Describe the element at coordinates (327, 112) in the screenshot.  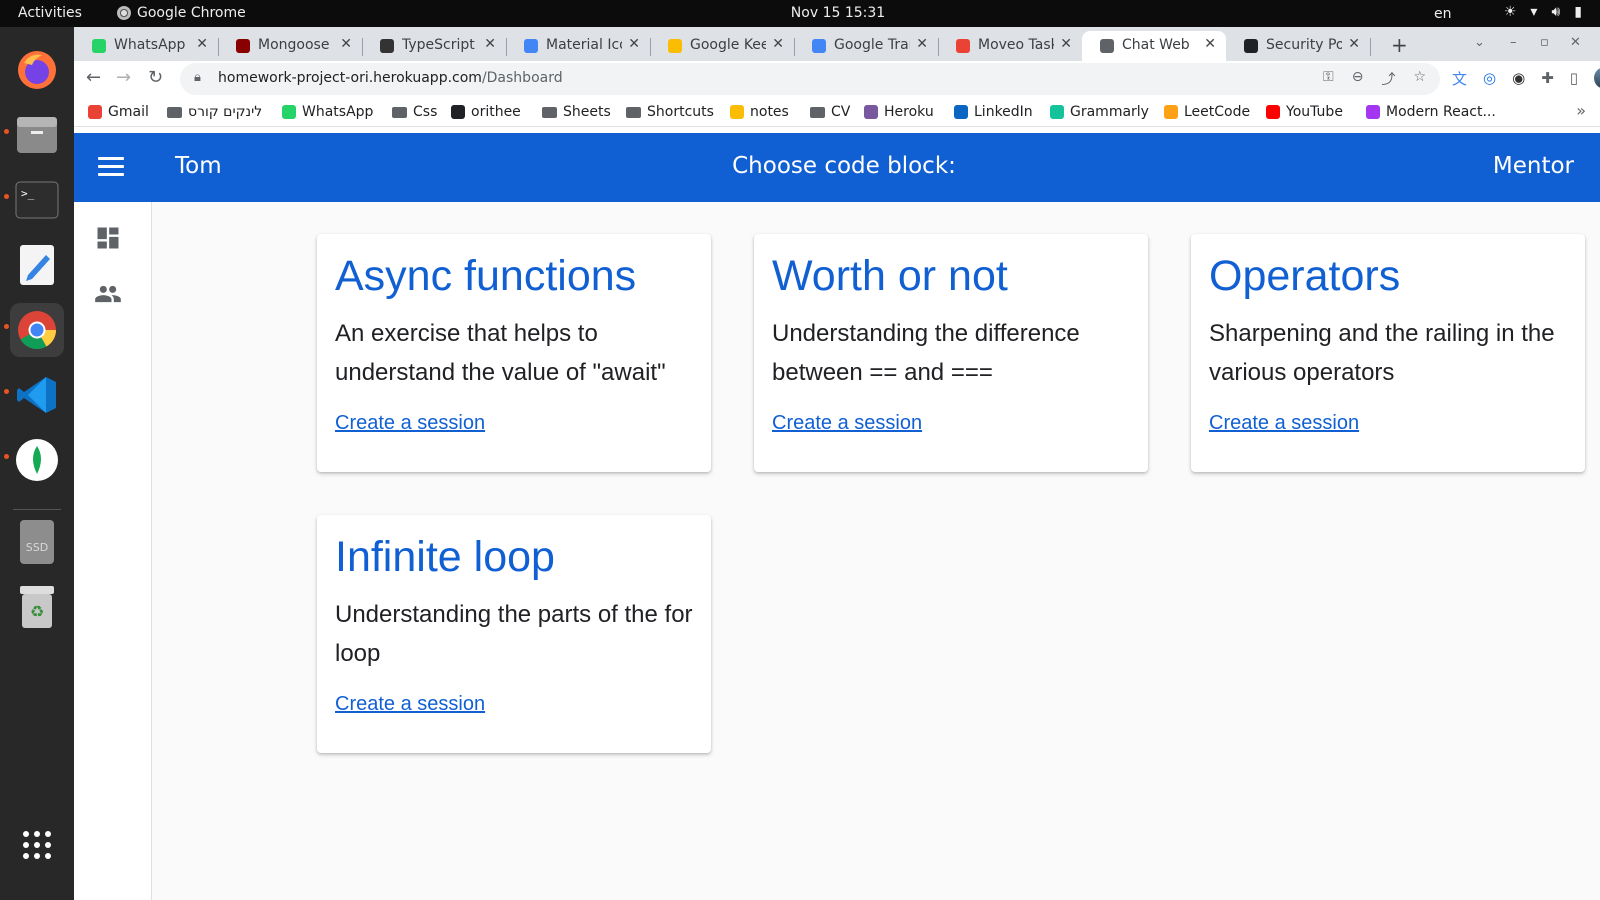
I see `bookmark-item: WhatsApp` at that location.